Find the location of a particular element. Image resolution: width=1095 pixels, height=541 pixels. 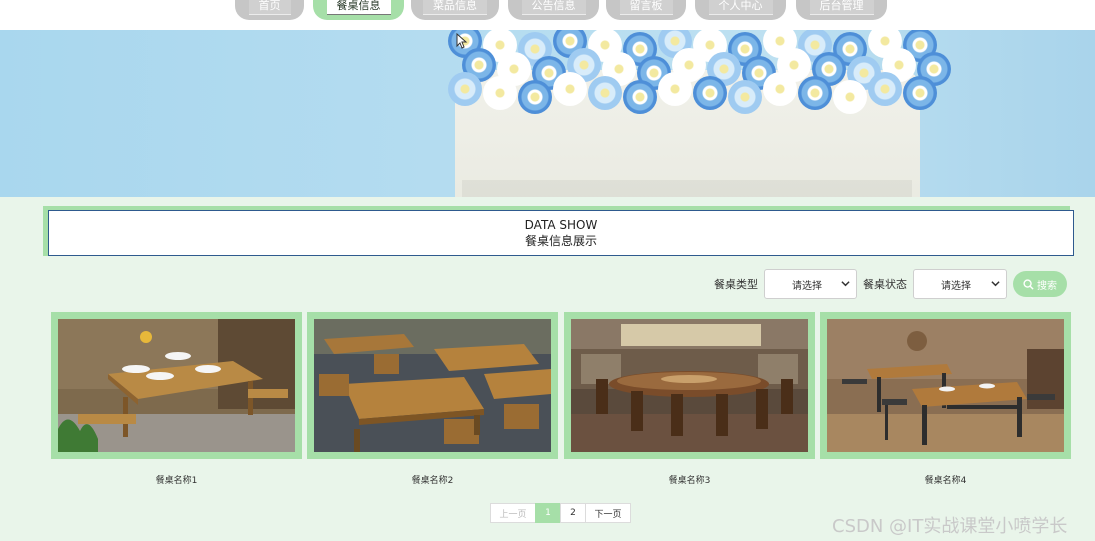

section-title: DATA SHOW 餐桌信息展示 is located at coordinates (561, 233).